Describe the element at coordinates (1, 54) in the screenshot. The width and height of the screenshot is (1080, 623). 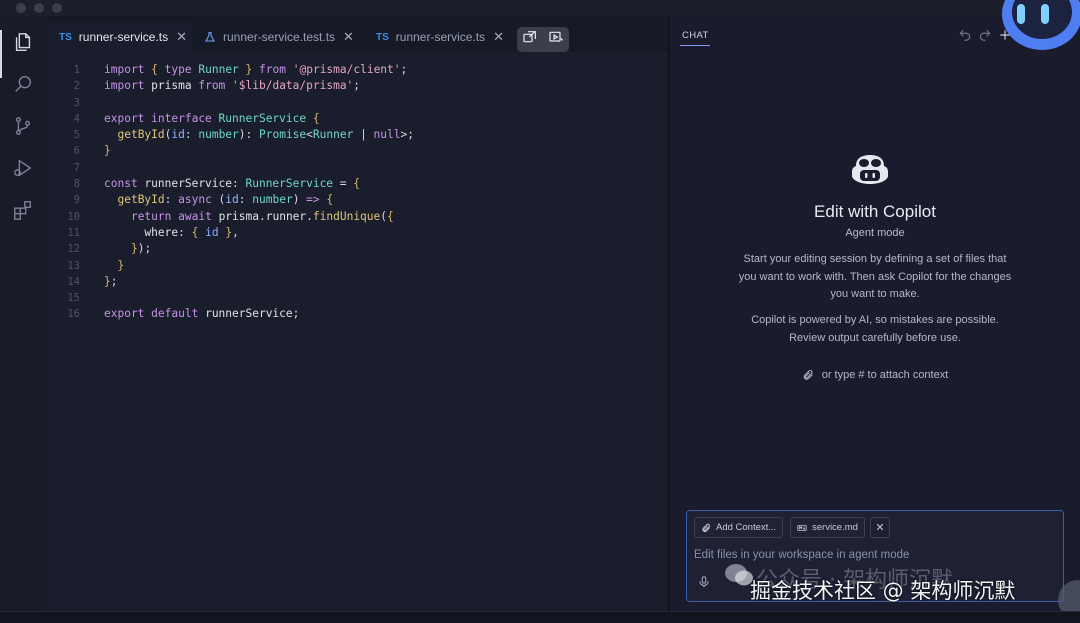
I see `active-indicator` at that location.